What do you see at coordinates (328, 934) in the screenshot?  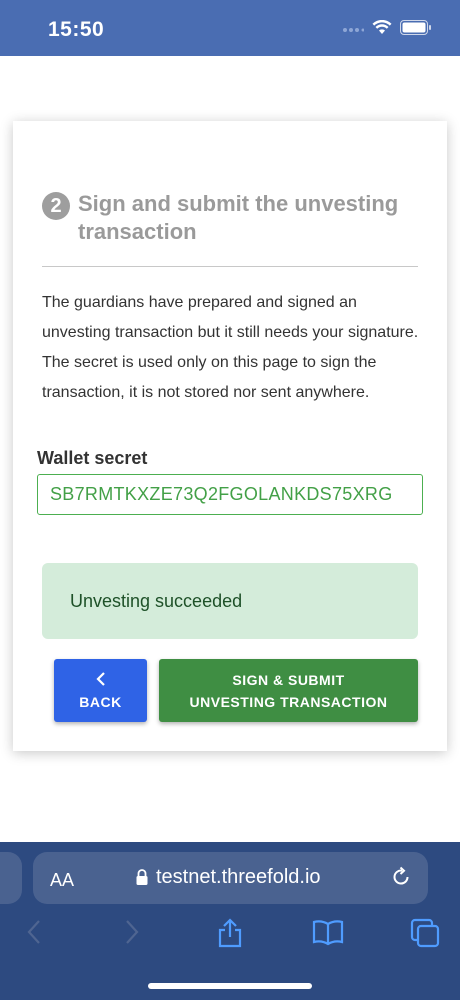 I see `bookmarks-icon` at bounding box center [328, 934].